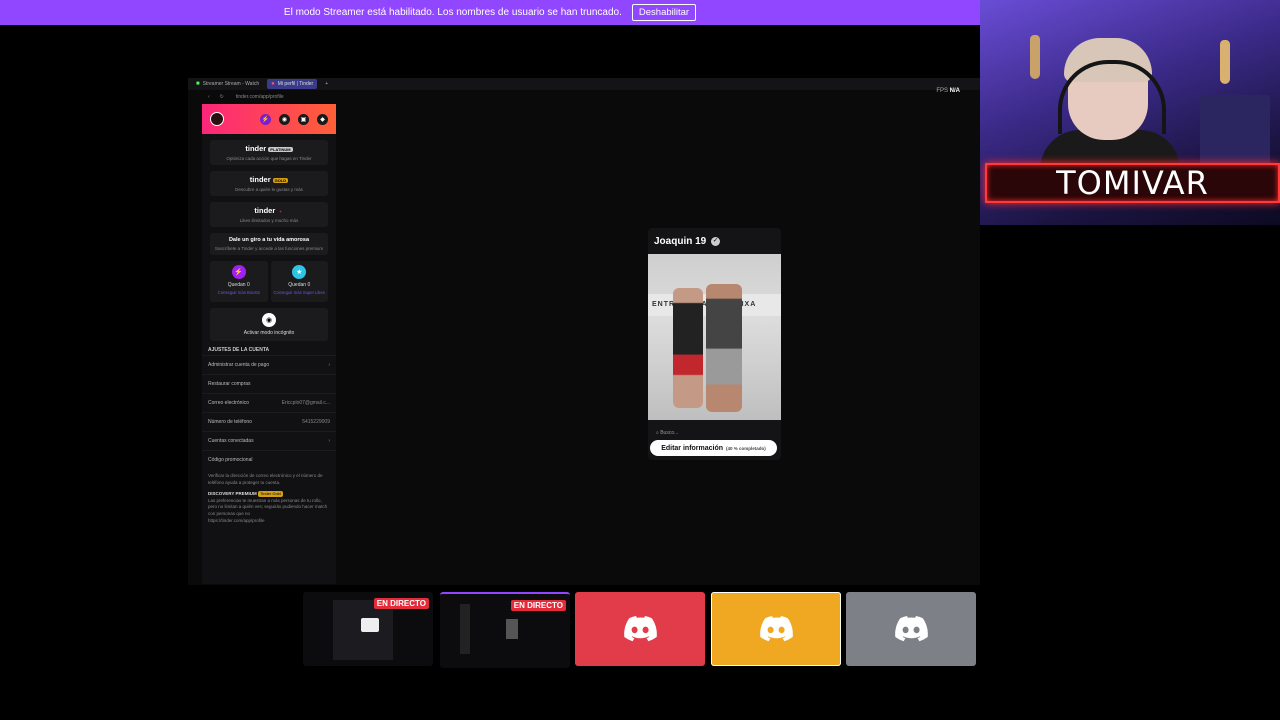 The image size is (1280, 720). Describe the element at coordinates (299, 272) in the screenshot. I see `star-icon: ★` at that location.